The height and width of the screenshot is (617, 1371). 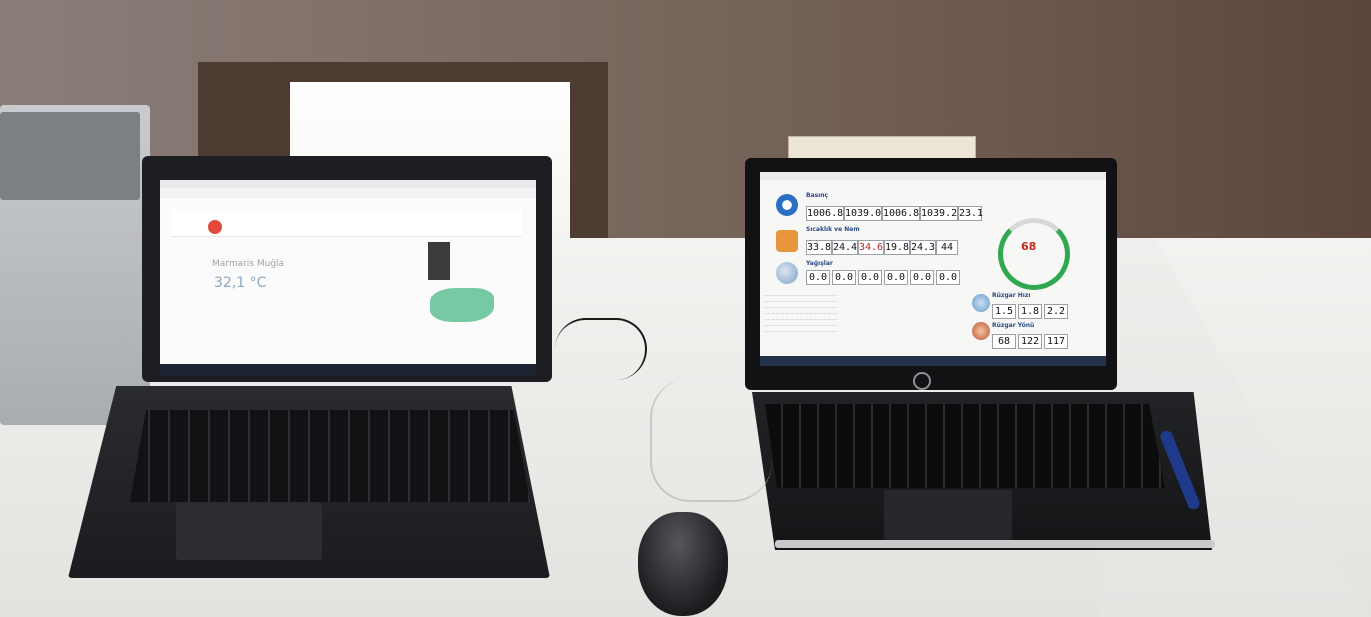 I want to click on wind-rose-icon, so click(x=981, y=303).